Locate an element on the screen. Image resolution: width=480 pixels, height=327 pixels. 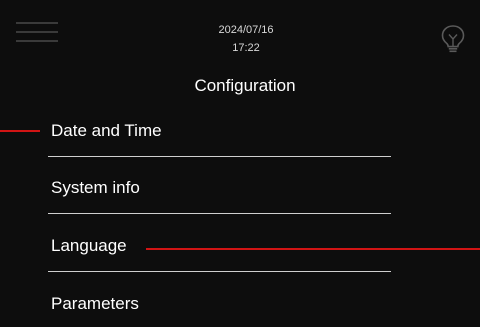
menu-item-parameters: Parameters is located at coordinates (219, 300).